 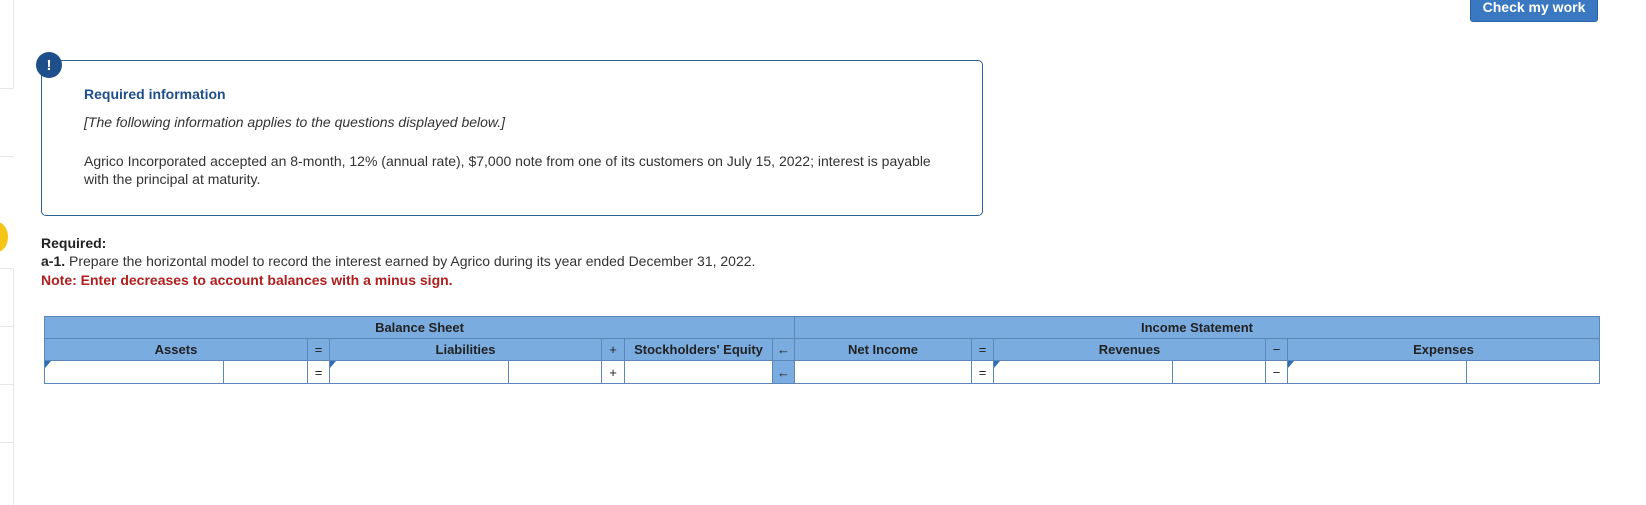 I want to click on net-income-amount-input, so click(x=883, y=372).